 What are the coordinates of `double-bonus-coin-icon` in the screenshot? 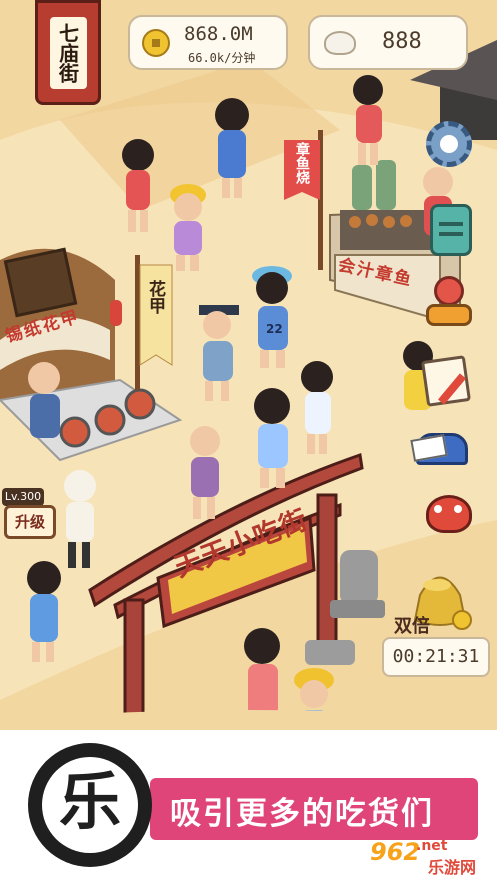 It's located at (462, 620).